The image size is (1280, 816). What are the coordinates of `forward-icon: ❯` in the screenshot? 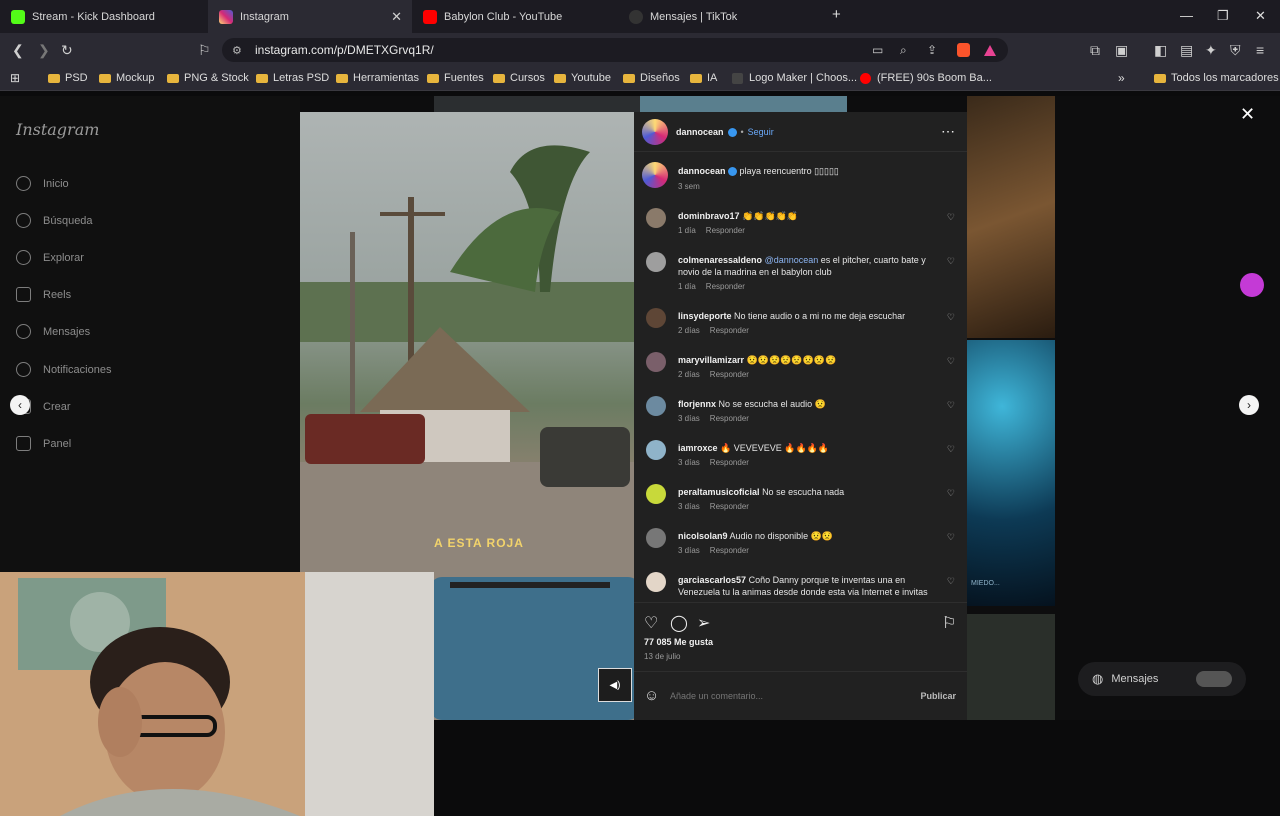 It's located at (44, 50).